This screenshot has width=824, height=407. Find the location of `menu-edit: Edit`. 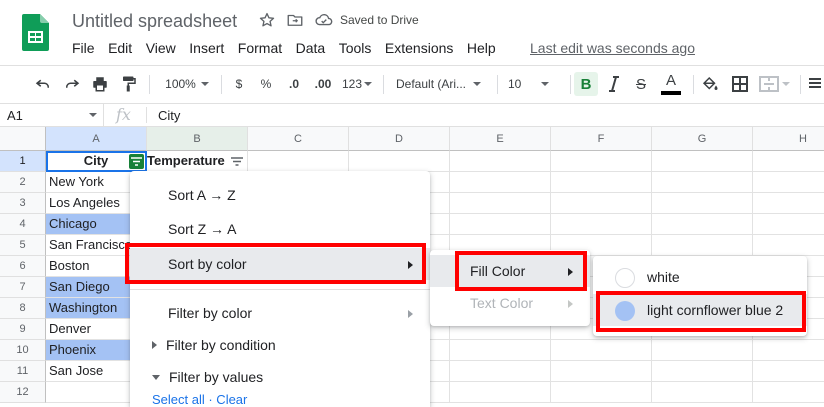

menu-edit: Edit is located at coordinates (120, 48).